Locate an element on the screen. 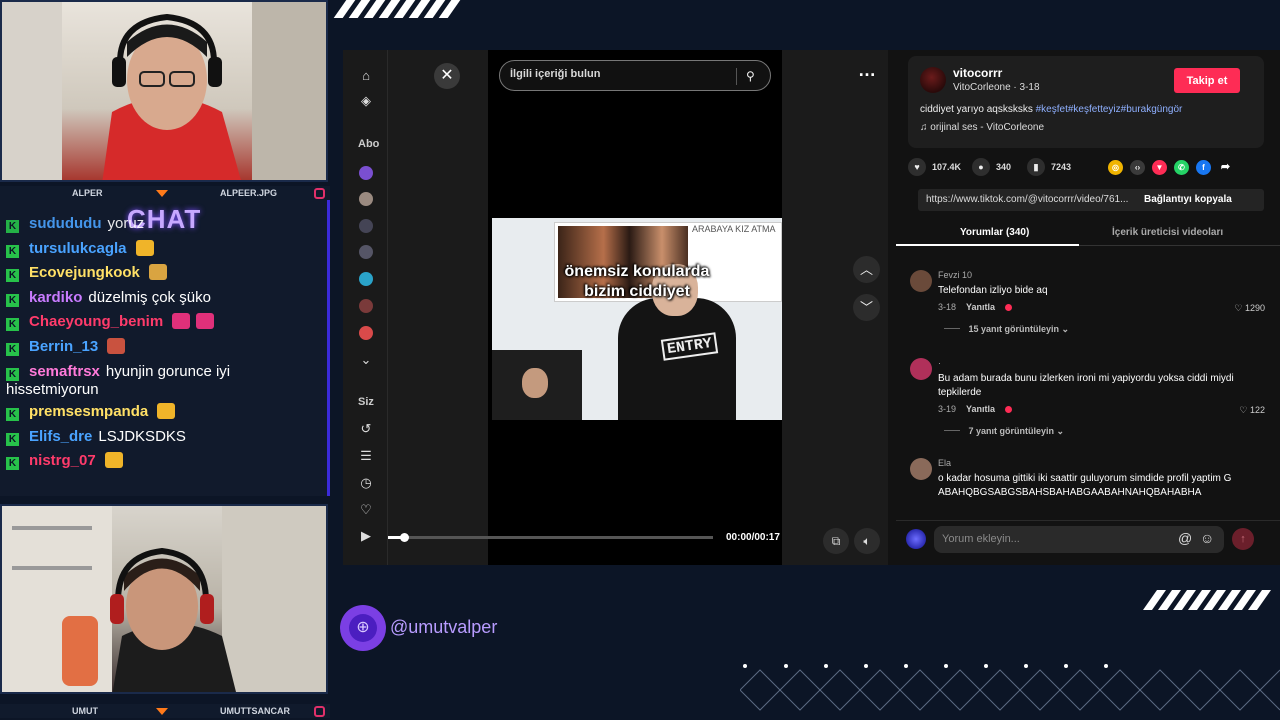  hashtags-link: #keşfet#keşfetteyiz#burakgüngör is located at coordinates (1109, 109).